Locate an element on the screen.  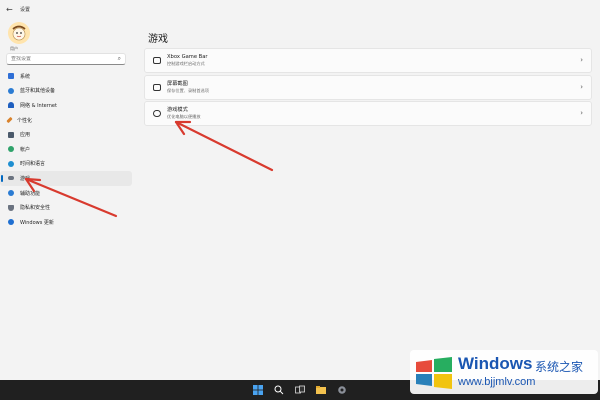
search-box: ⌕ is located at coordinates (66, 59).